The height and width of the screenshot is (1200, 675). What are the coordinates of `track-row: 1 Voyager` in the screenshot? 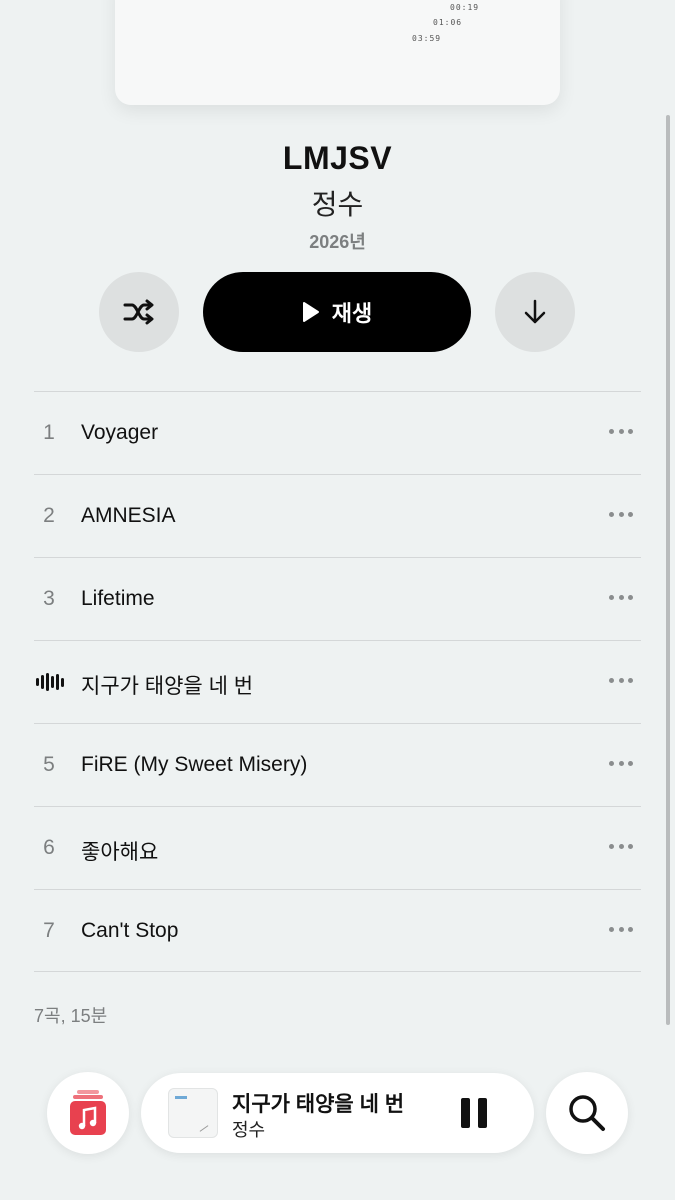 It's located at (337, 432).